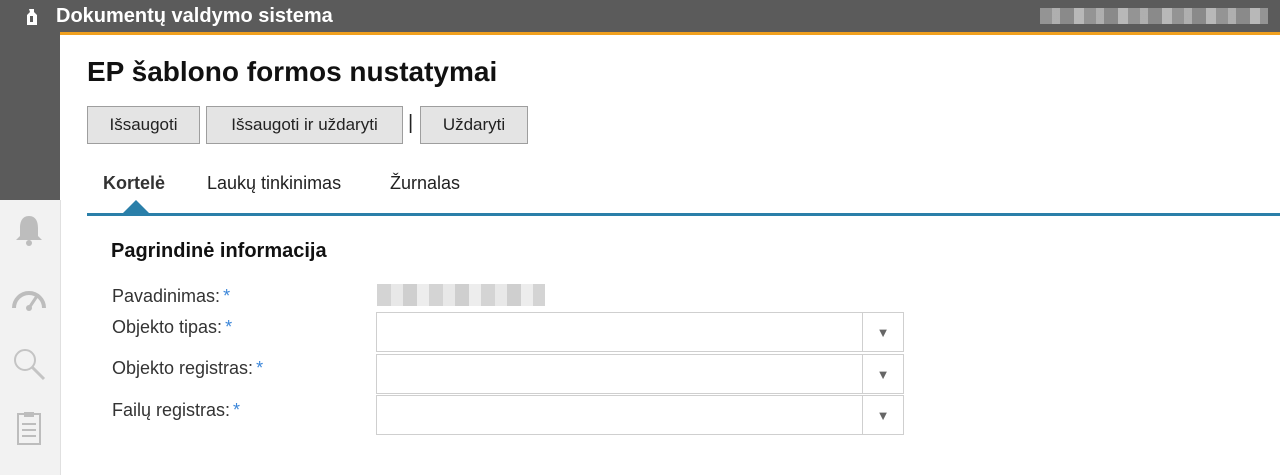 The image size is (1280, 475). I want to click on save-and-close-button: Išsaugoti ir uždaryti, so click(304, 125).